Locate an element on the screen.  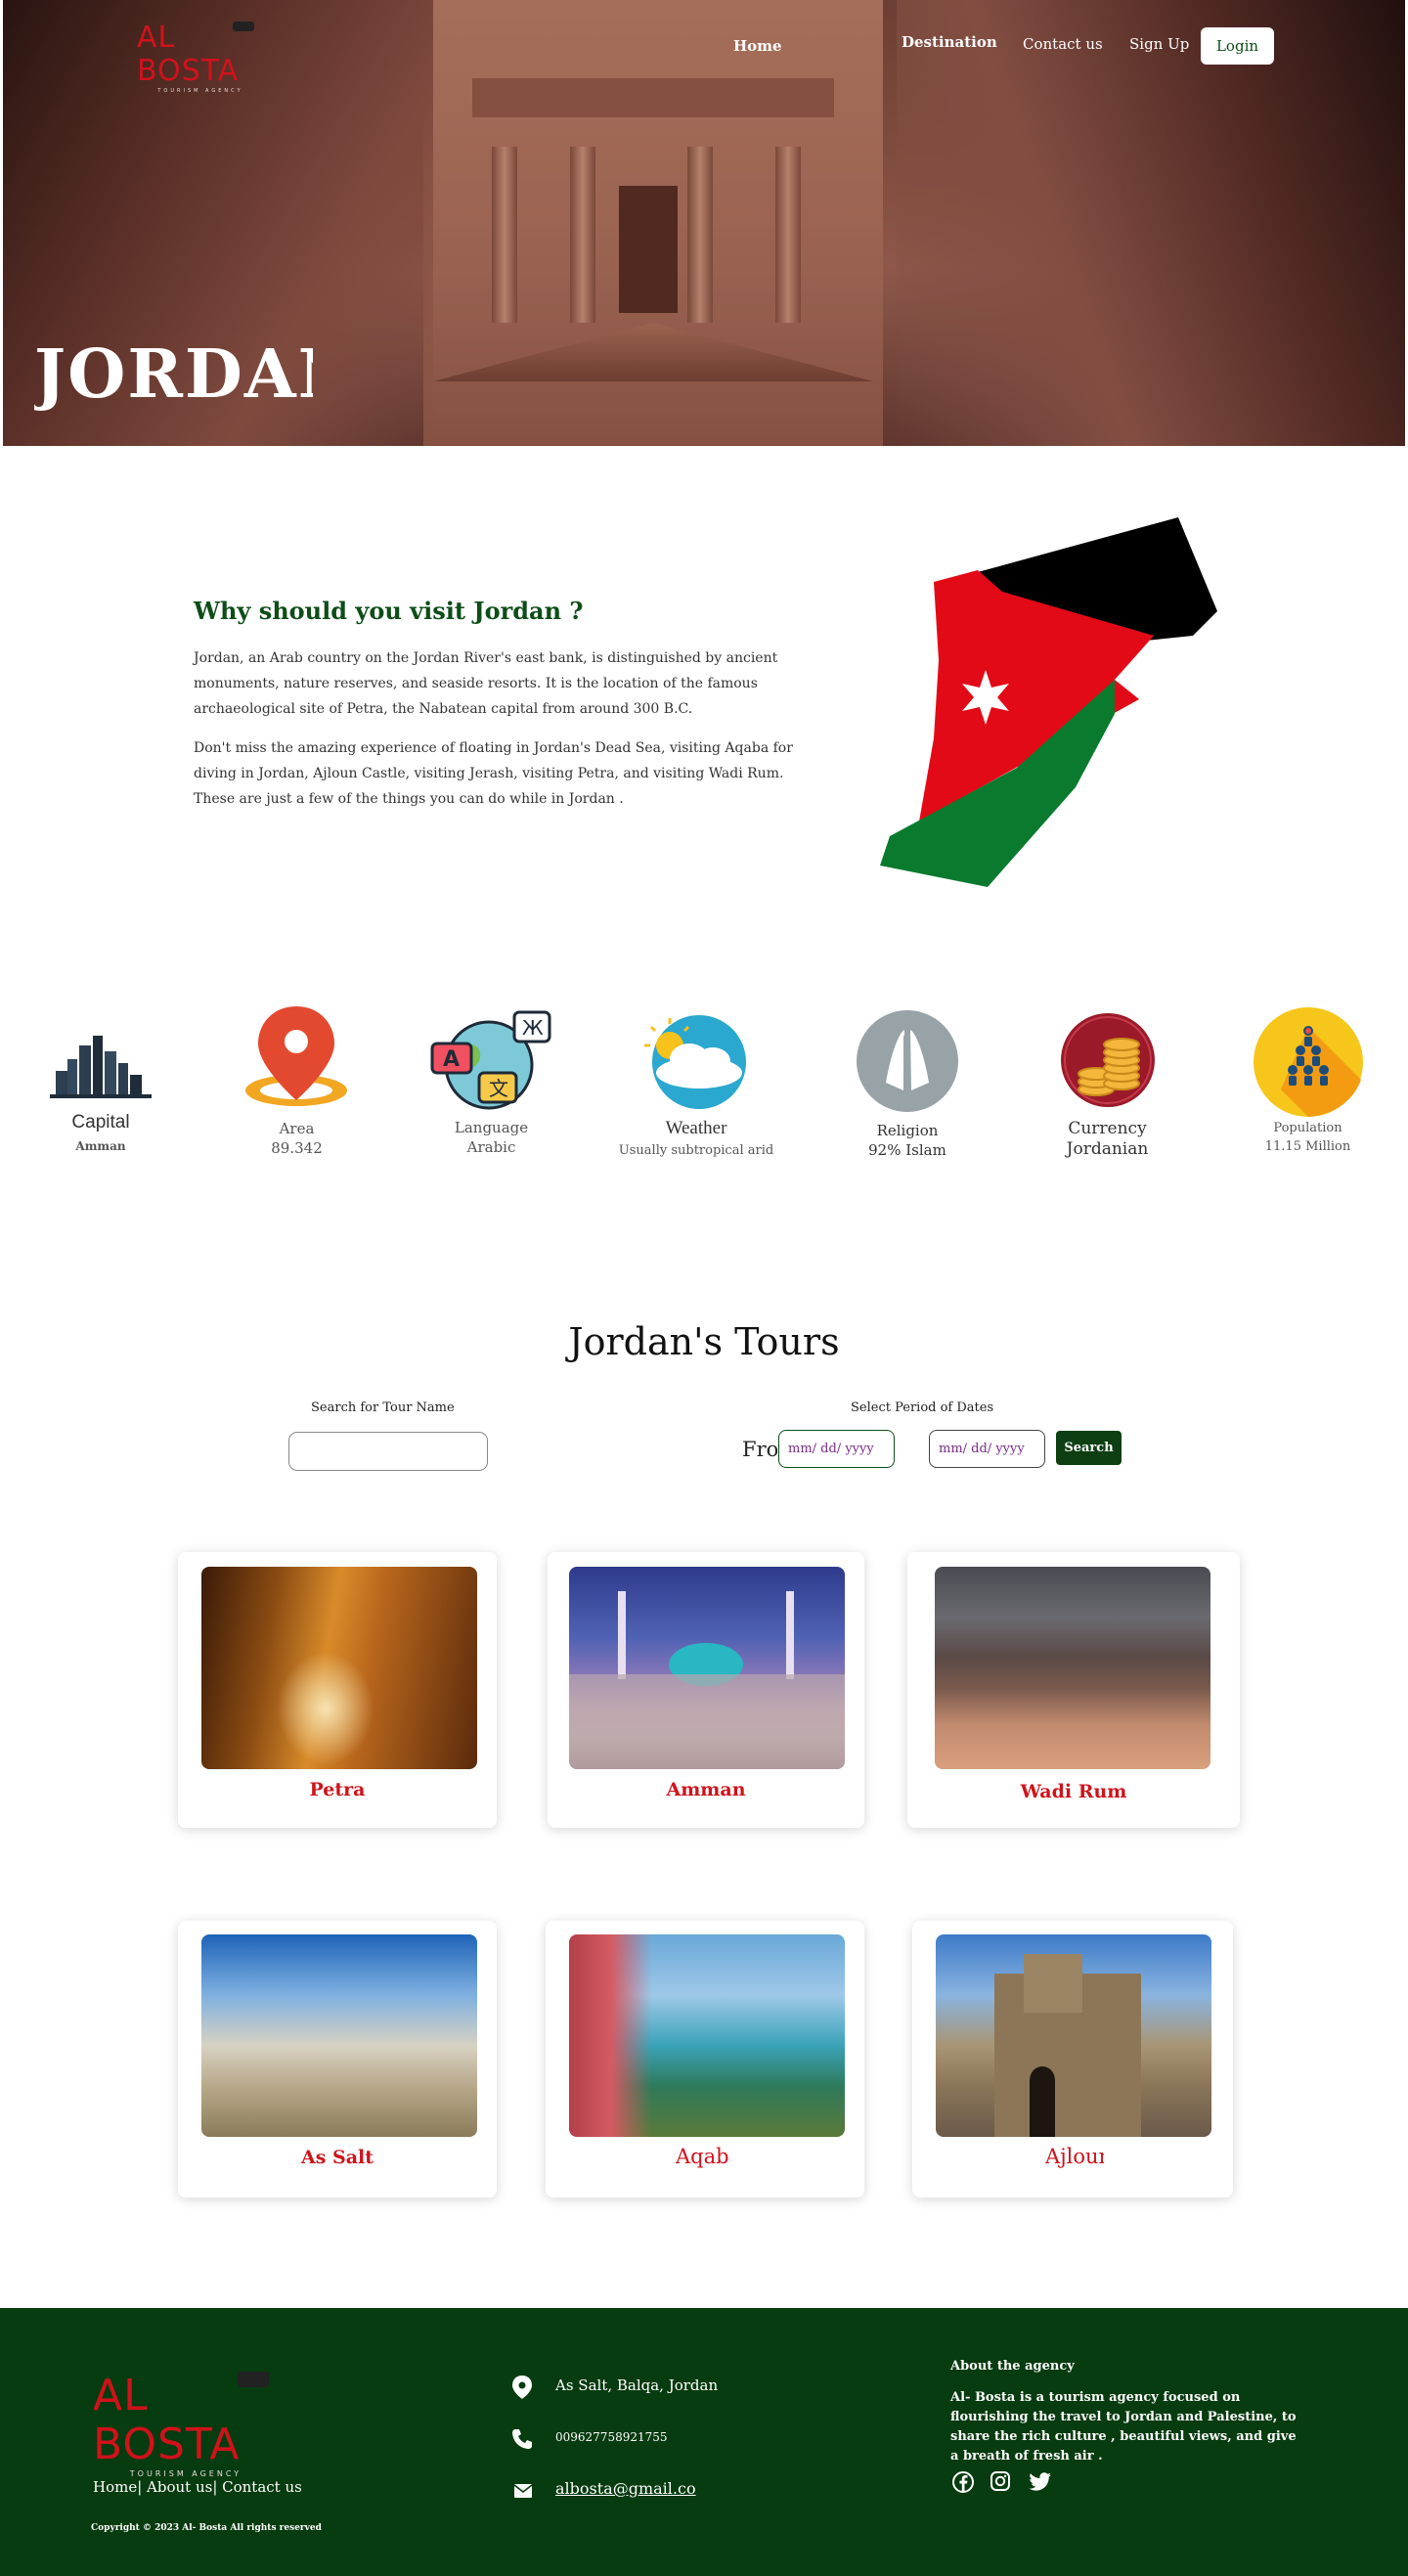
period-label: Select Period of Dates is located at coordinates (922, 1407).